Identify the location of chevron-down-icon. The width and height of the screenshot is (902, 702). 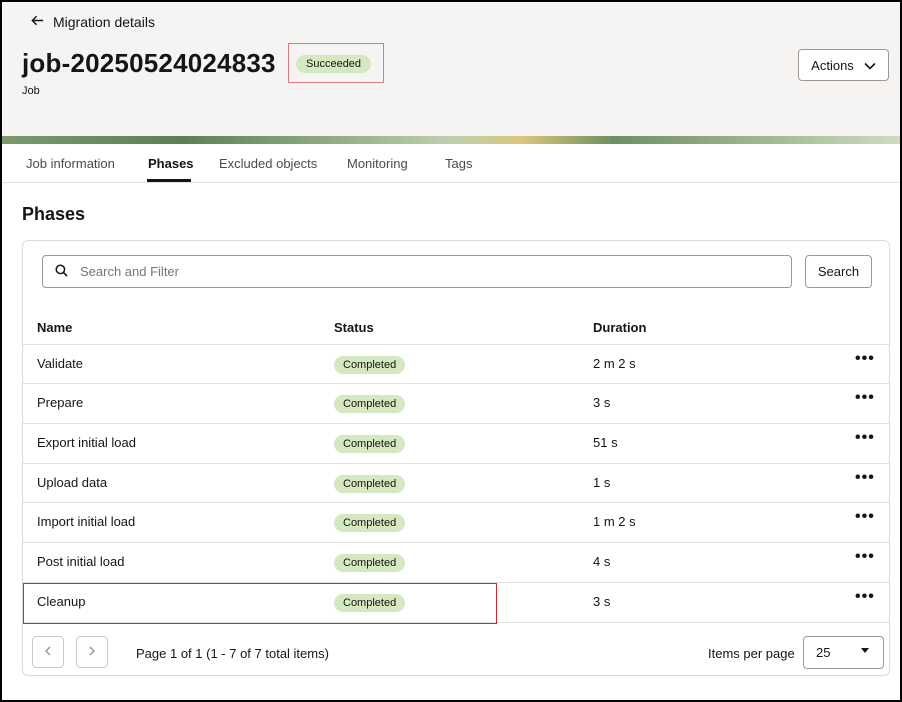
(870, 65).